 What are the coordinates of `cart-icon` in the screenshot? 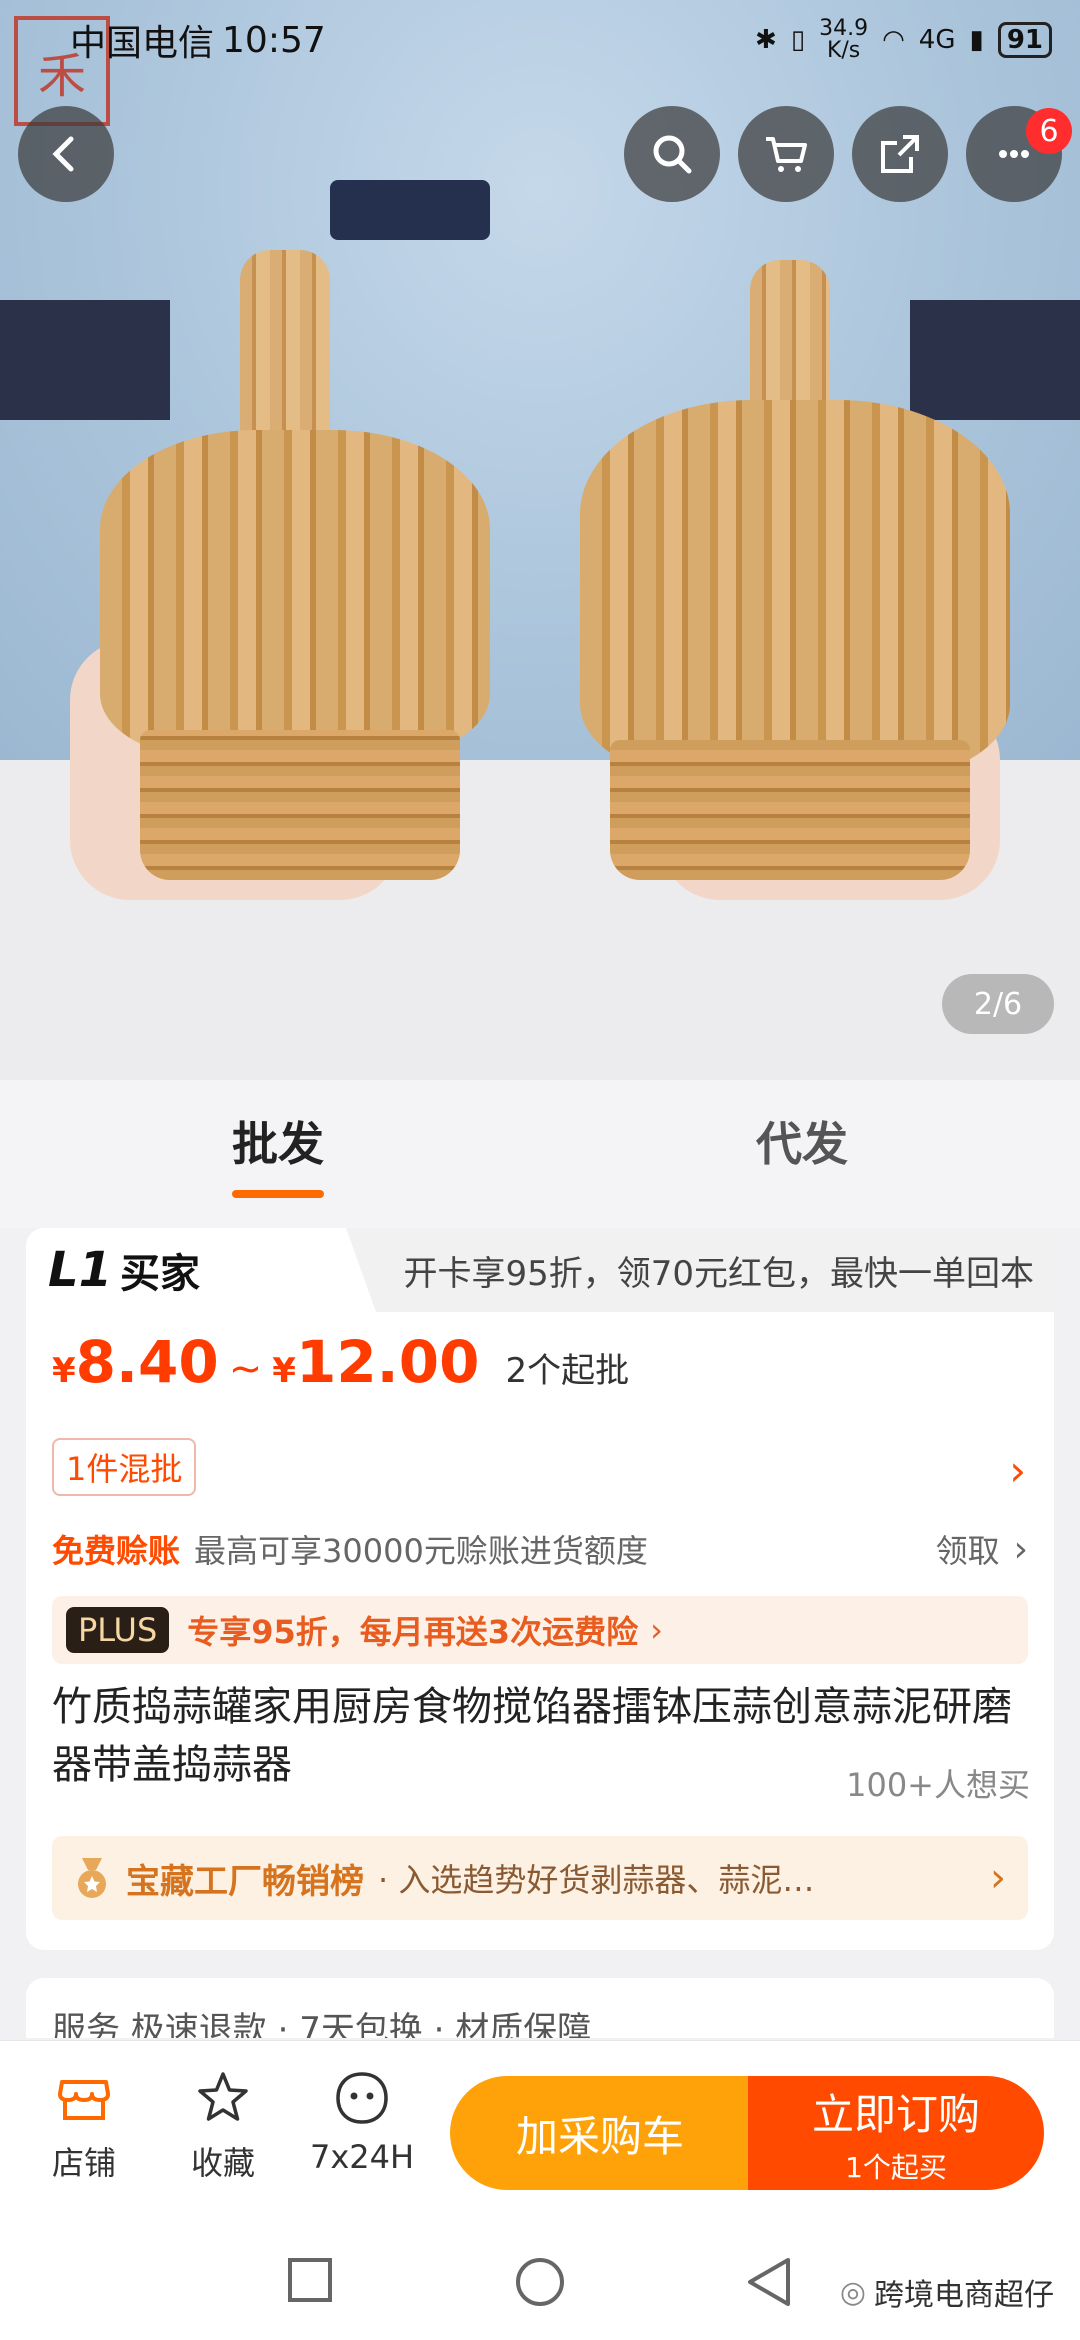 It's located at (786, 154).